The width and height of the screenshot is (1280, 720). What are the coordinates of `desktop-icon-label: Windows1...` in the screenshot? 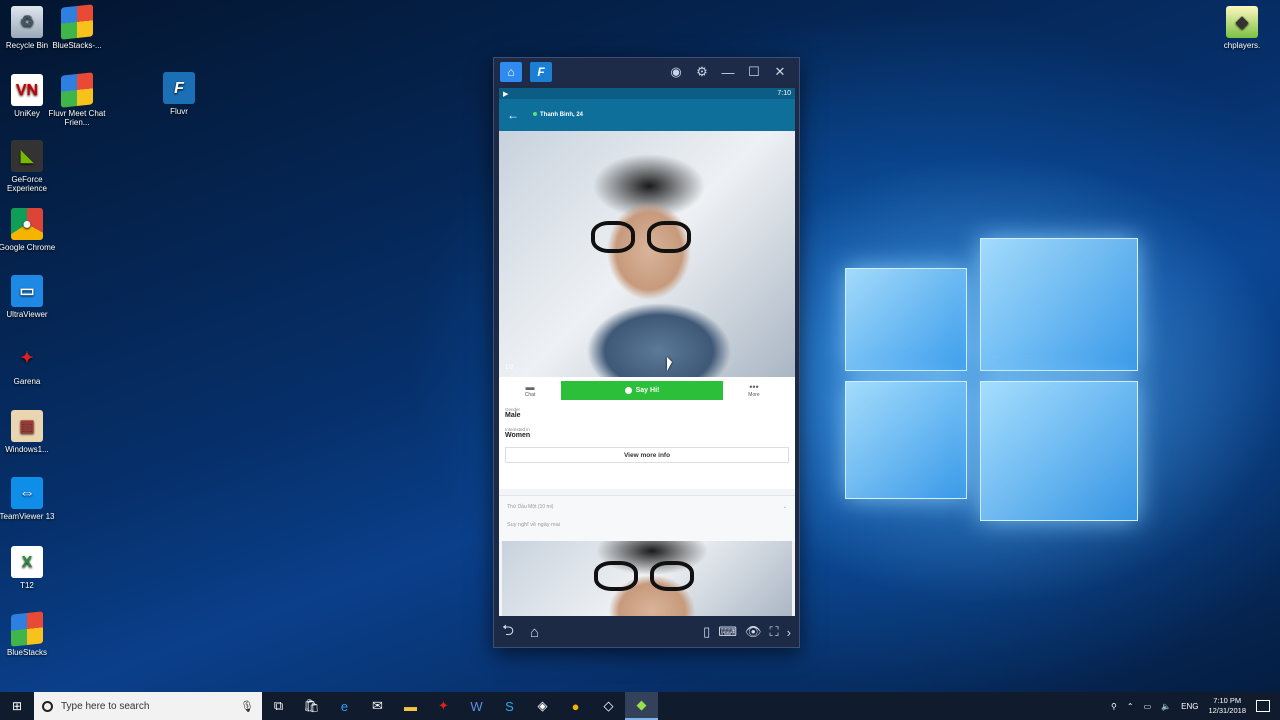 It's located at (27, 449).